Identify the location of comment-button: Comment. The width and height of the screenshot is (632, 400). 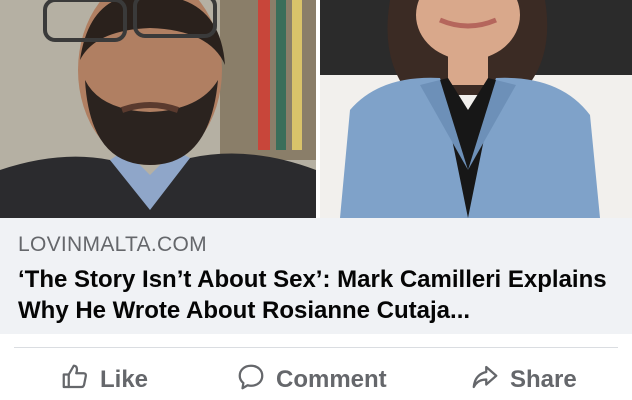
(311, 380).